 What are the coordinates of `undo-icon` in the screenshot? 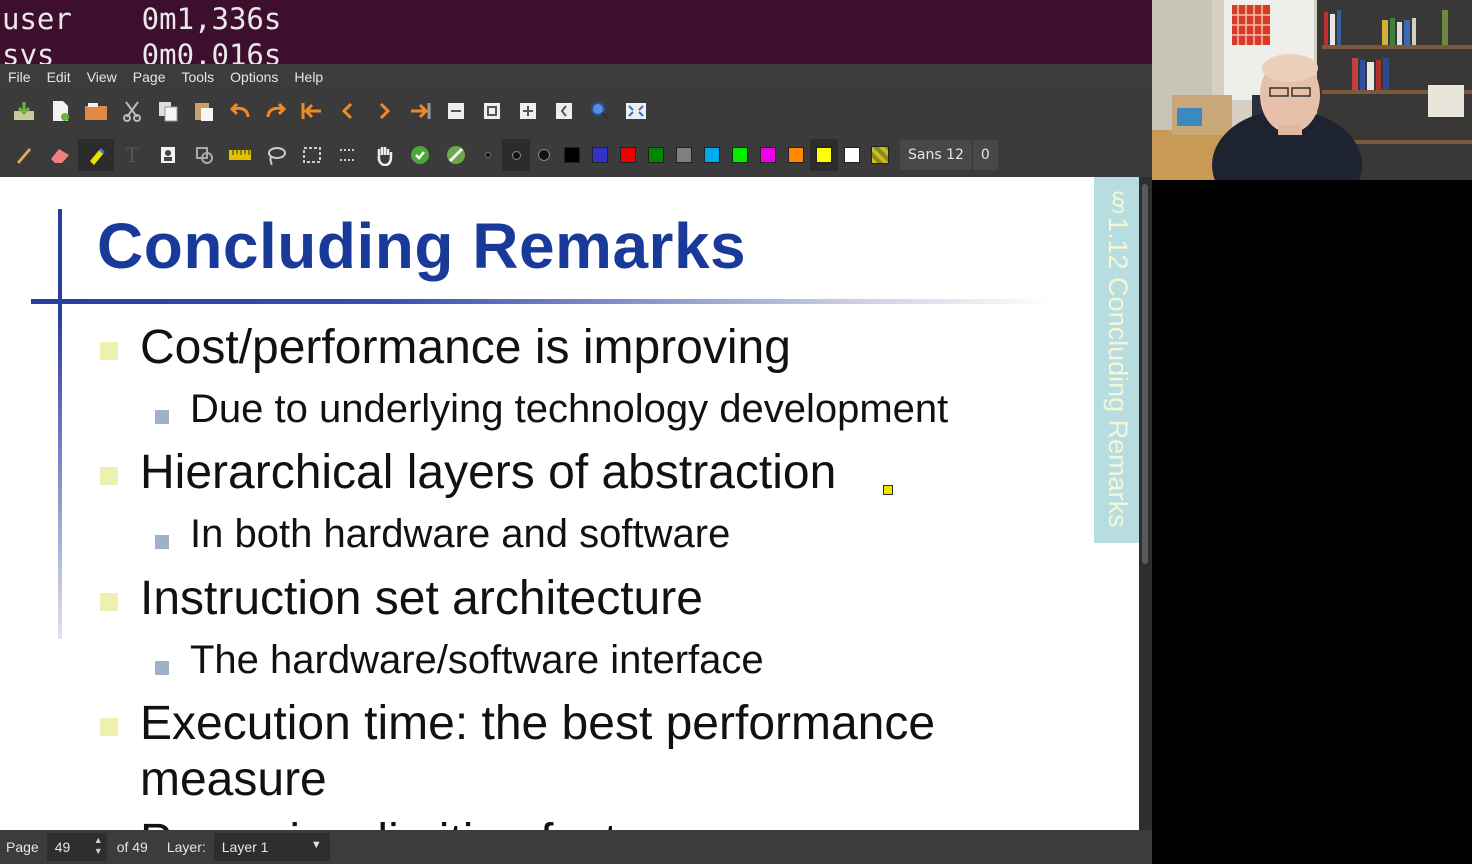 It's located at (240, 111).